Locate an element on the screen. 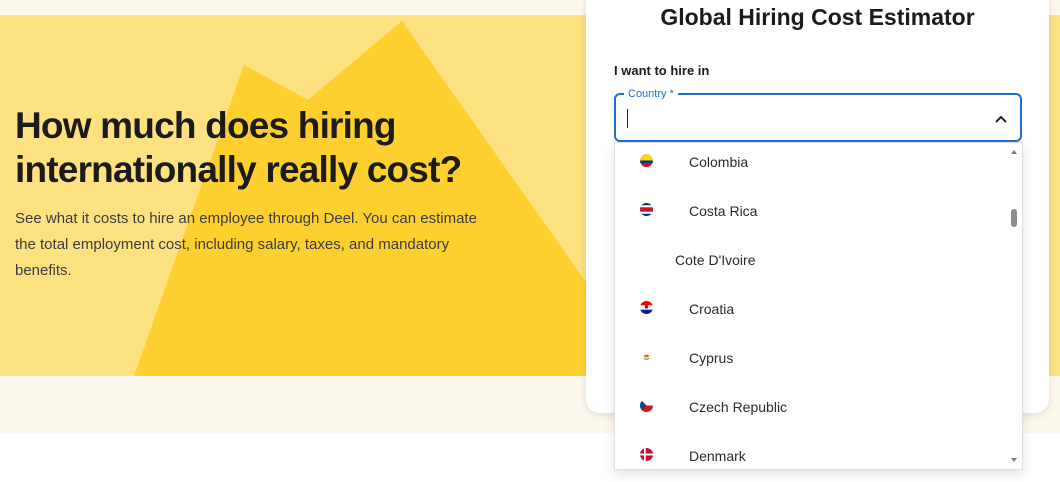 The image size is (1060, 482). cyprus-flag-icon is located at coordinates (646, 356).